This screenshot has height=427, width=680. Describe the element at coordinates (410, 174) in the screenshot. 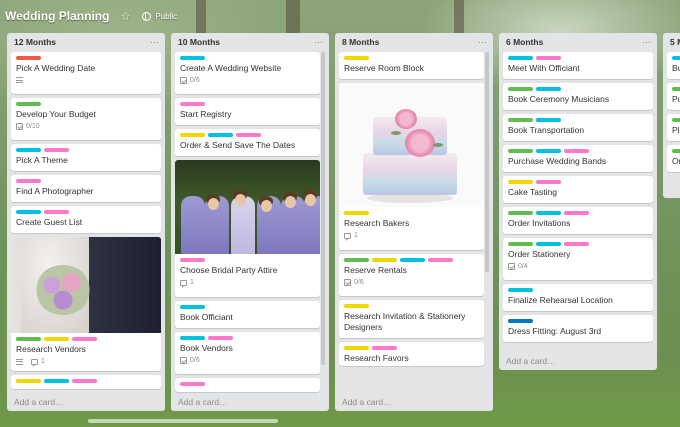

I see `cake-tier-shape` at that location.